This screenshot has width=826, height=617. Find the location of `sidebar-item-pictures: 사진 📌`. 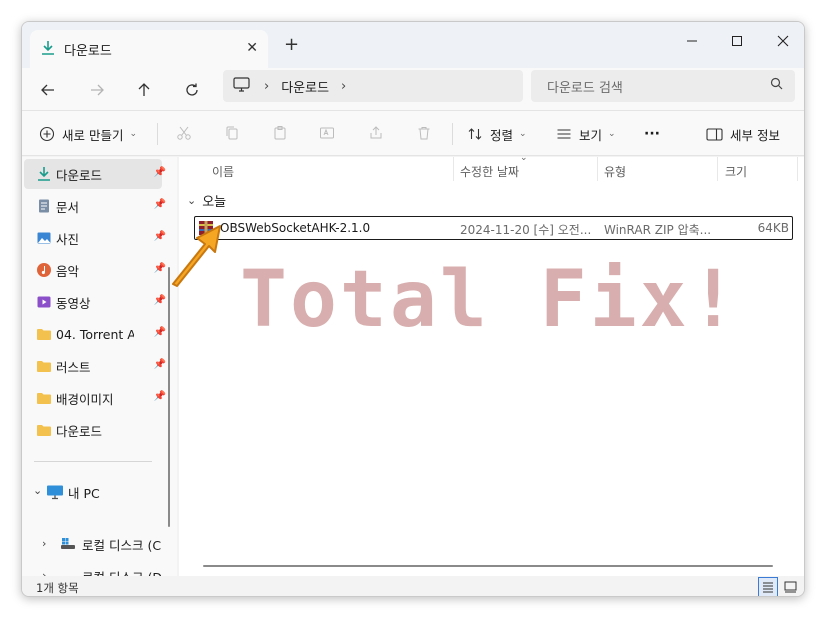

sidebar-item-pictures: 사진 📌 is located at coordinates (95, 238).